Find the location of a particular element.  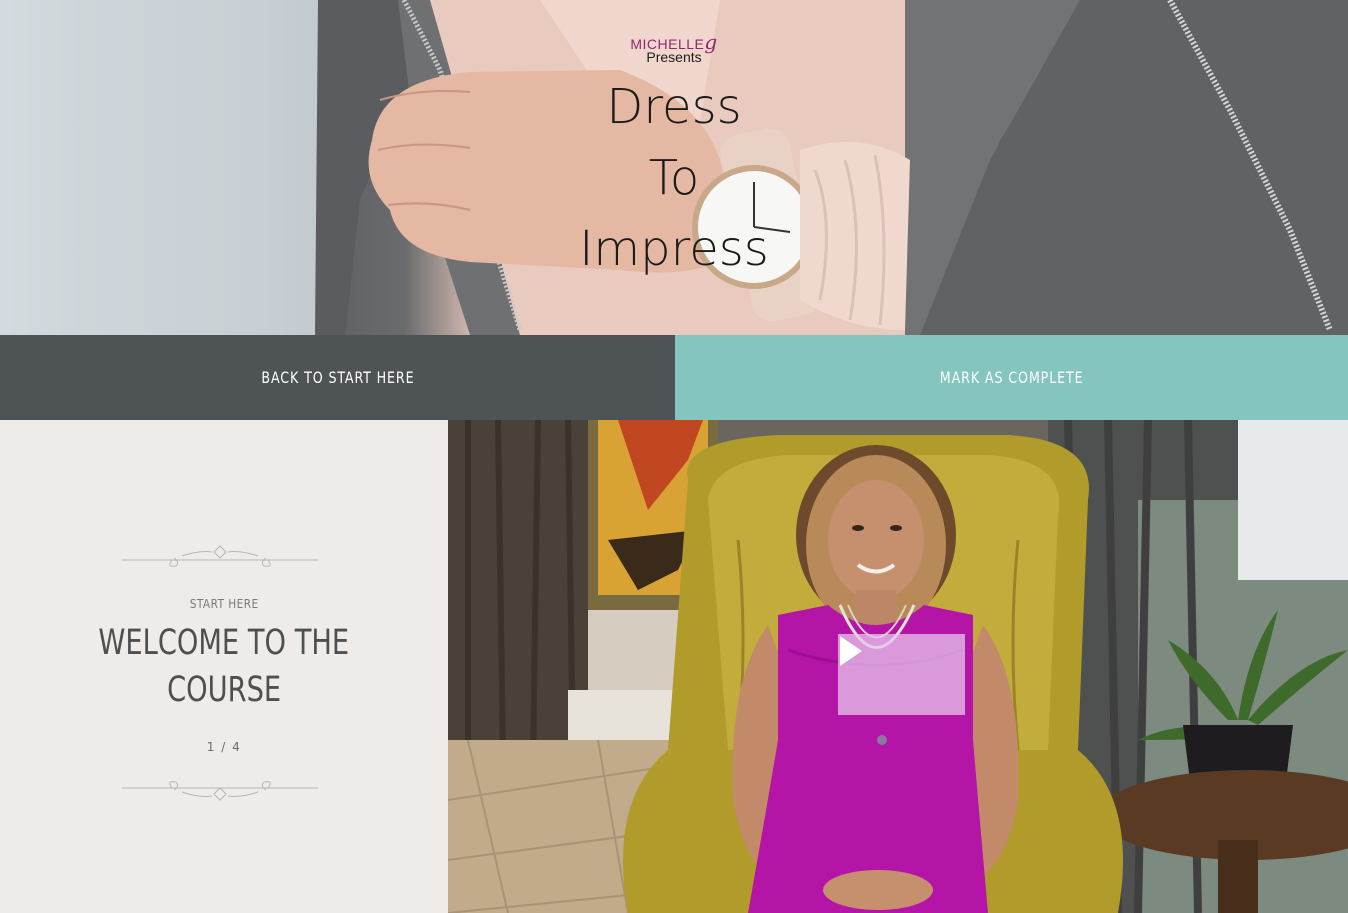

play-icon is located at coordinates (851, 651).